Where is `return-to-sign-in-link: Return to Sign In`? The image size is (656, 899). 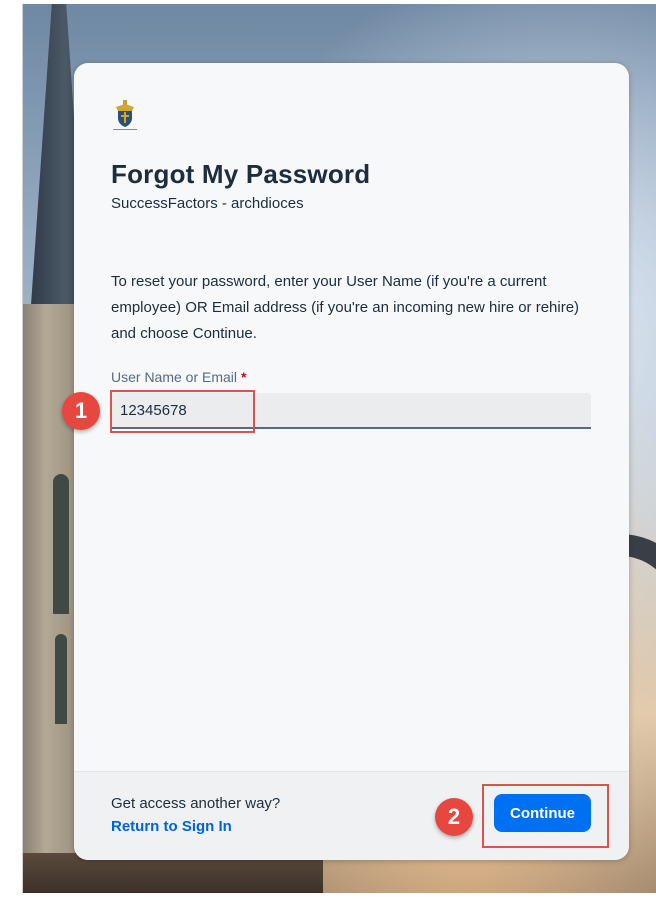
return-to-sign-in-link: Return to Sign In is located at coordinates (171, 826).